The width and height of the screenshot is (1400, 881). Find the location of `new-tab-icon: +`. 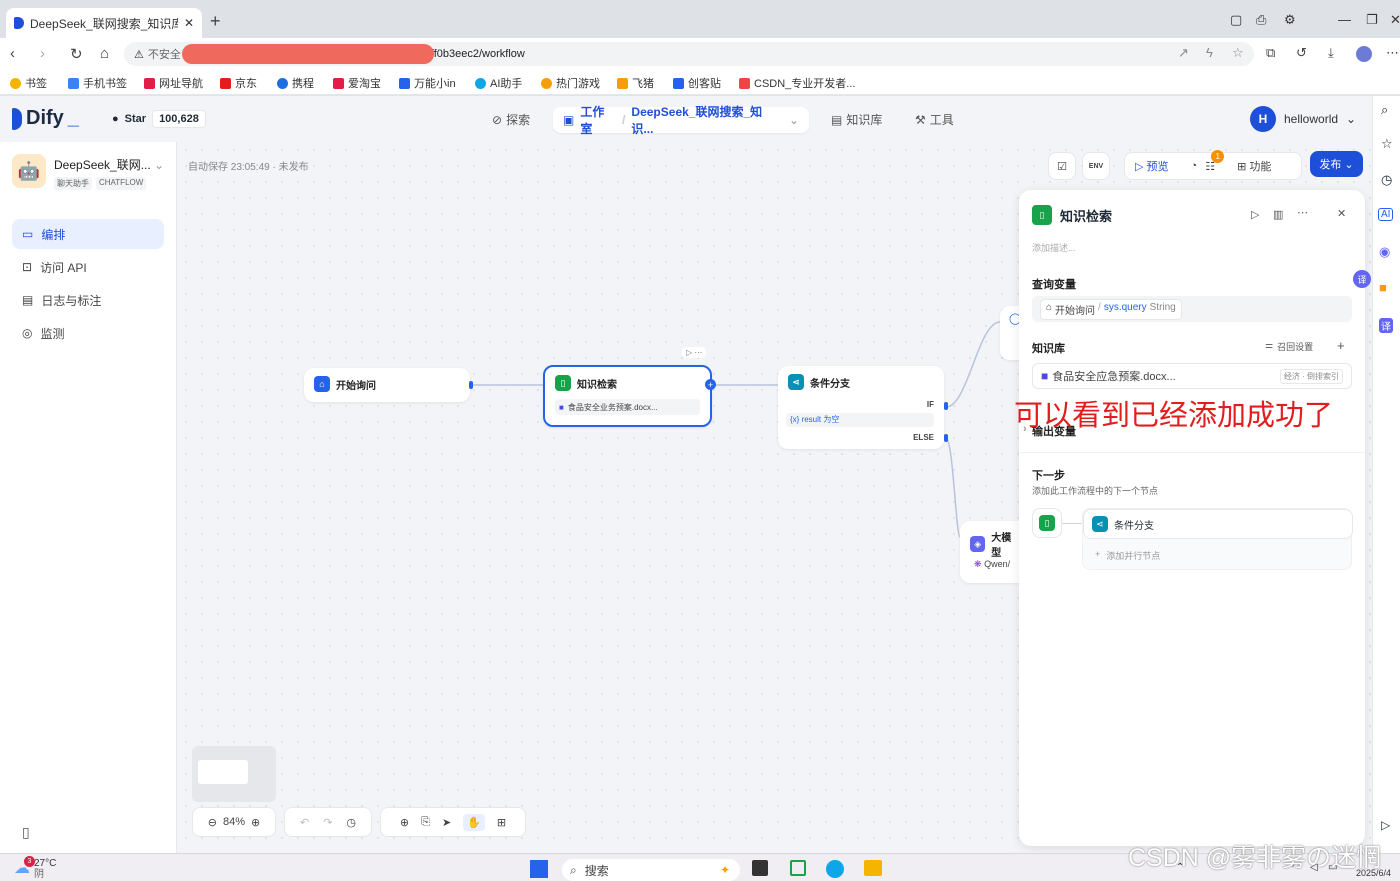

new-tab-icon: + is located at coordinates (215, 21).